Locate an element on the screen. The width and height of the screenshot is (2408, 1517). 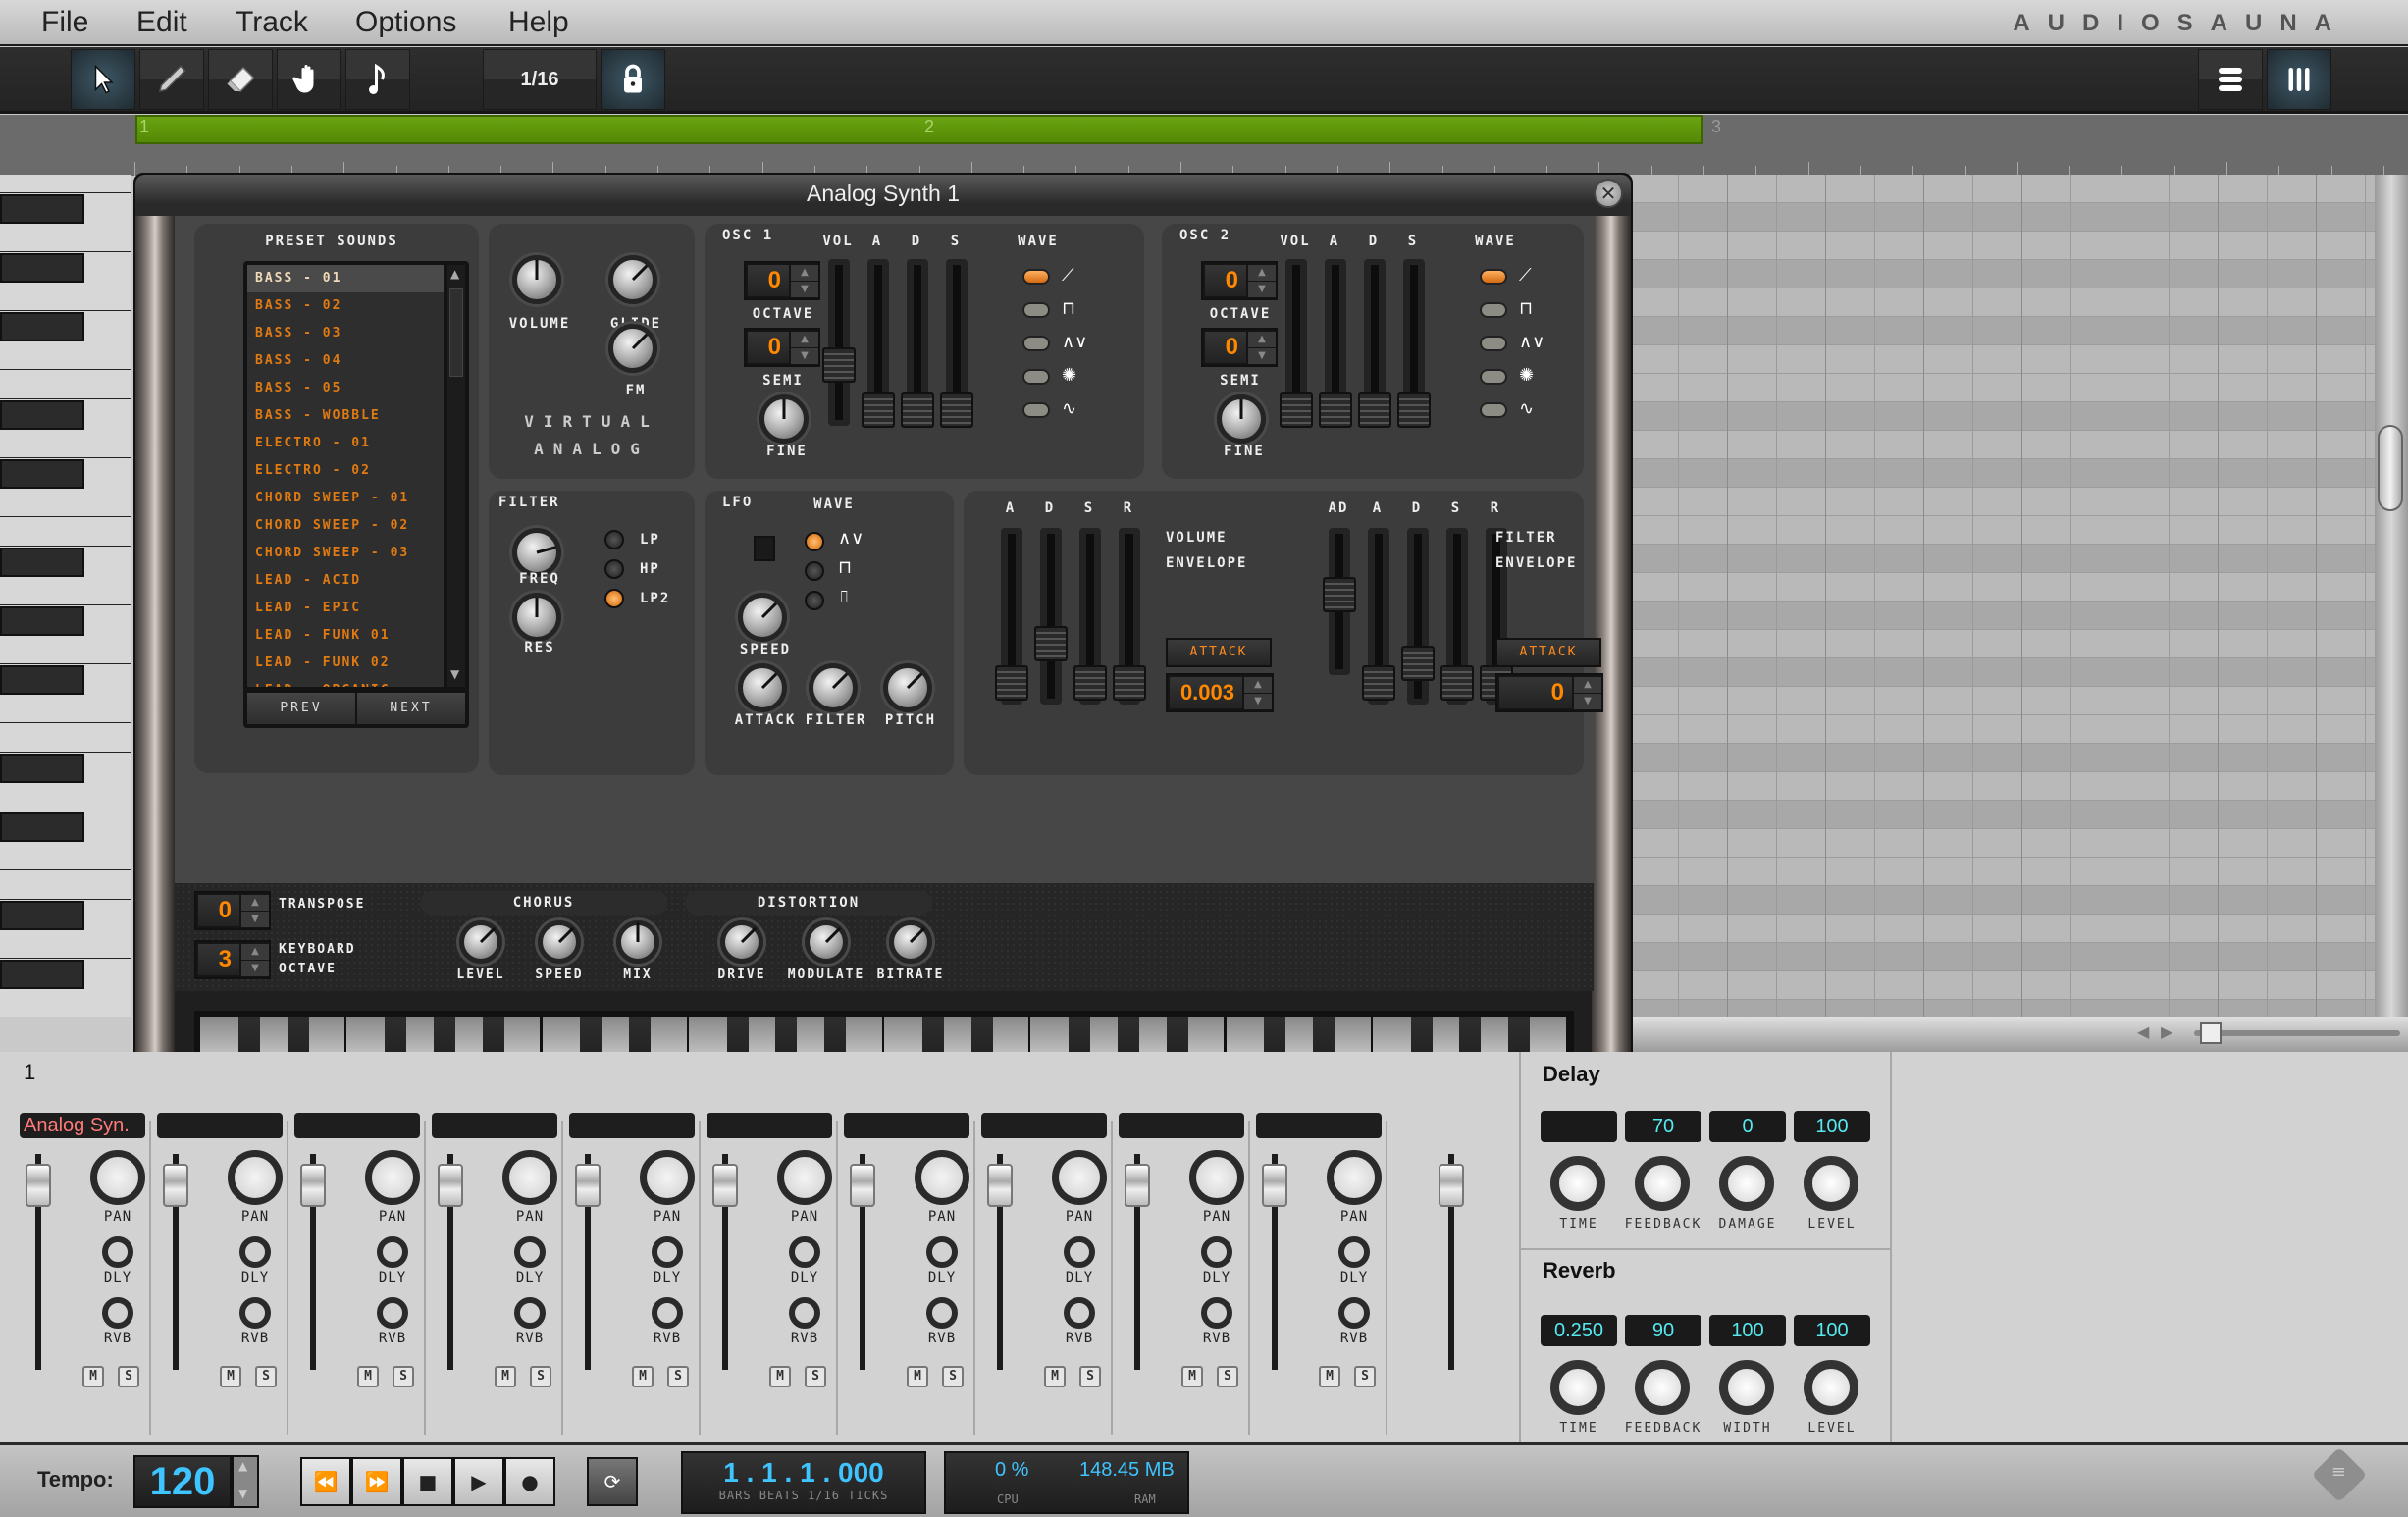
osc2-sustain-slider is located at coordinates (1414, 343).